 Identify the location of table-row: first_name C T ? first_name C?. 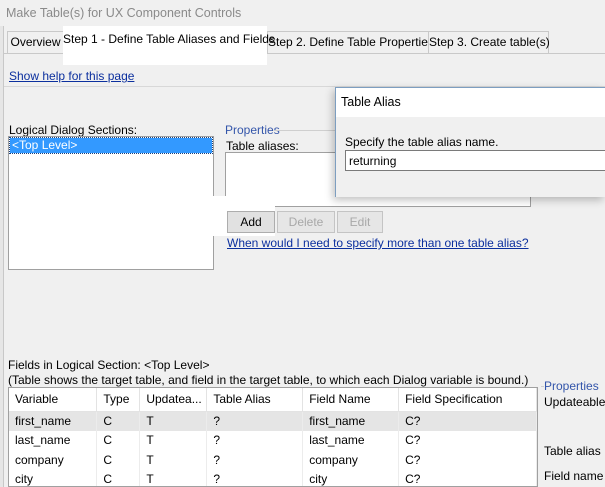
(273, 421).